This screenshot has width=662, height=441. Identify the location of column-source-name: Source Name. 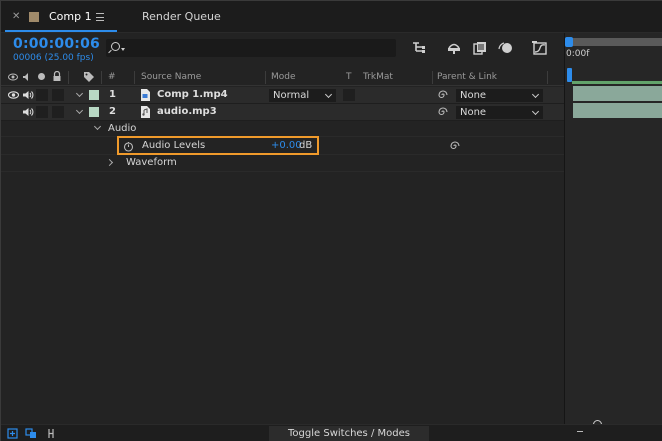
(171, 77).